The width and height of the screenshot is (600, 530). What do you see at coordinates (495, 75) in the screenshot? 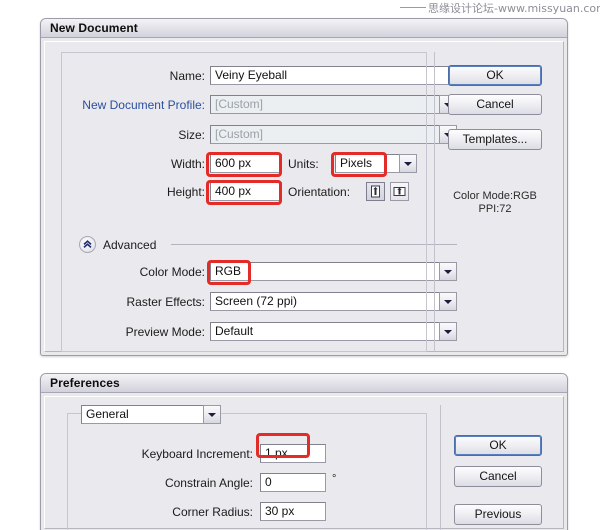
I see `new-document-ok-button: OK` at bounding box center [495, 75].